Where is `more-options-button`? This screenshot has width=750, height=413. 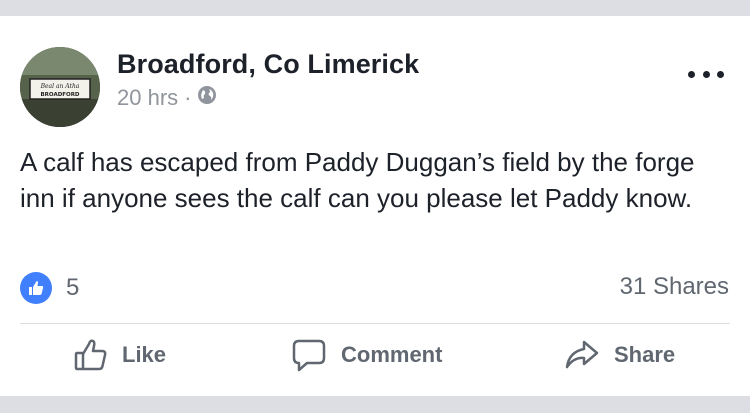 more-options-button is located at coordinates (706, 74).